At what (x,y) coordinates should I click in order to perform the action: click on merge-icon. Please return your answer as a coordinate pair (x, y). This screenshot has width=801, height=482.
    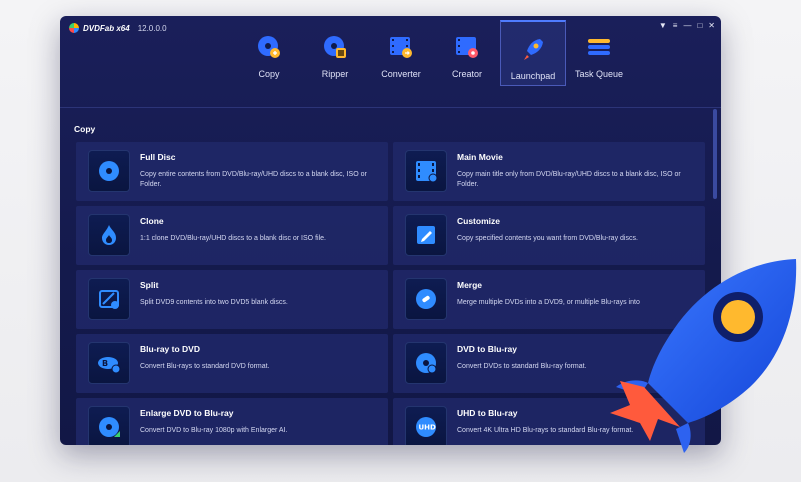
    Looking at the image, I should click on (426, 299).